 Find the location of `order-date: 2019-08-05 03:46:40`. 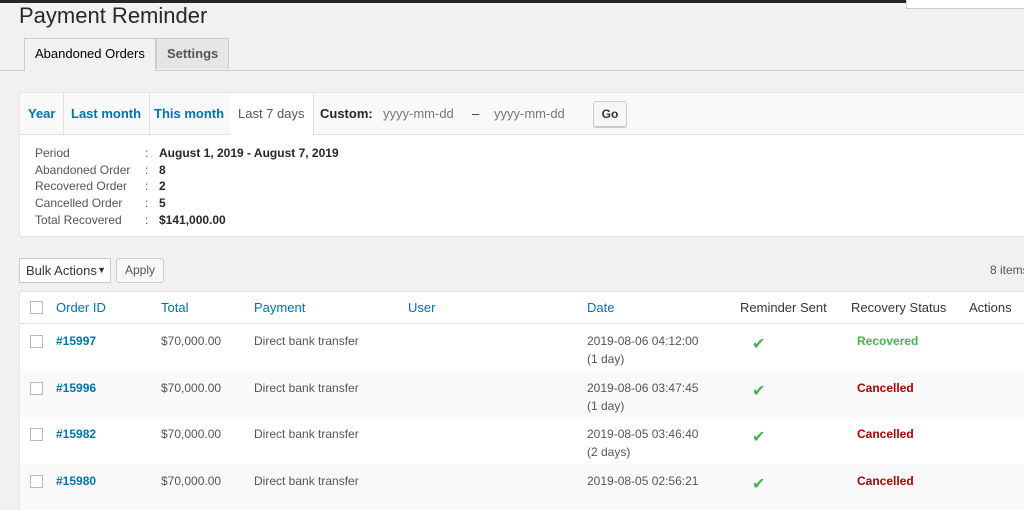

order-date: 2019-08-05 03:46:40 is located at coordinates (642, 434).